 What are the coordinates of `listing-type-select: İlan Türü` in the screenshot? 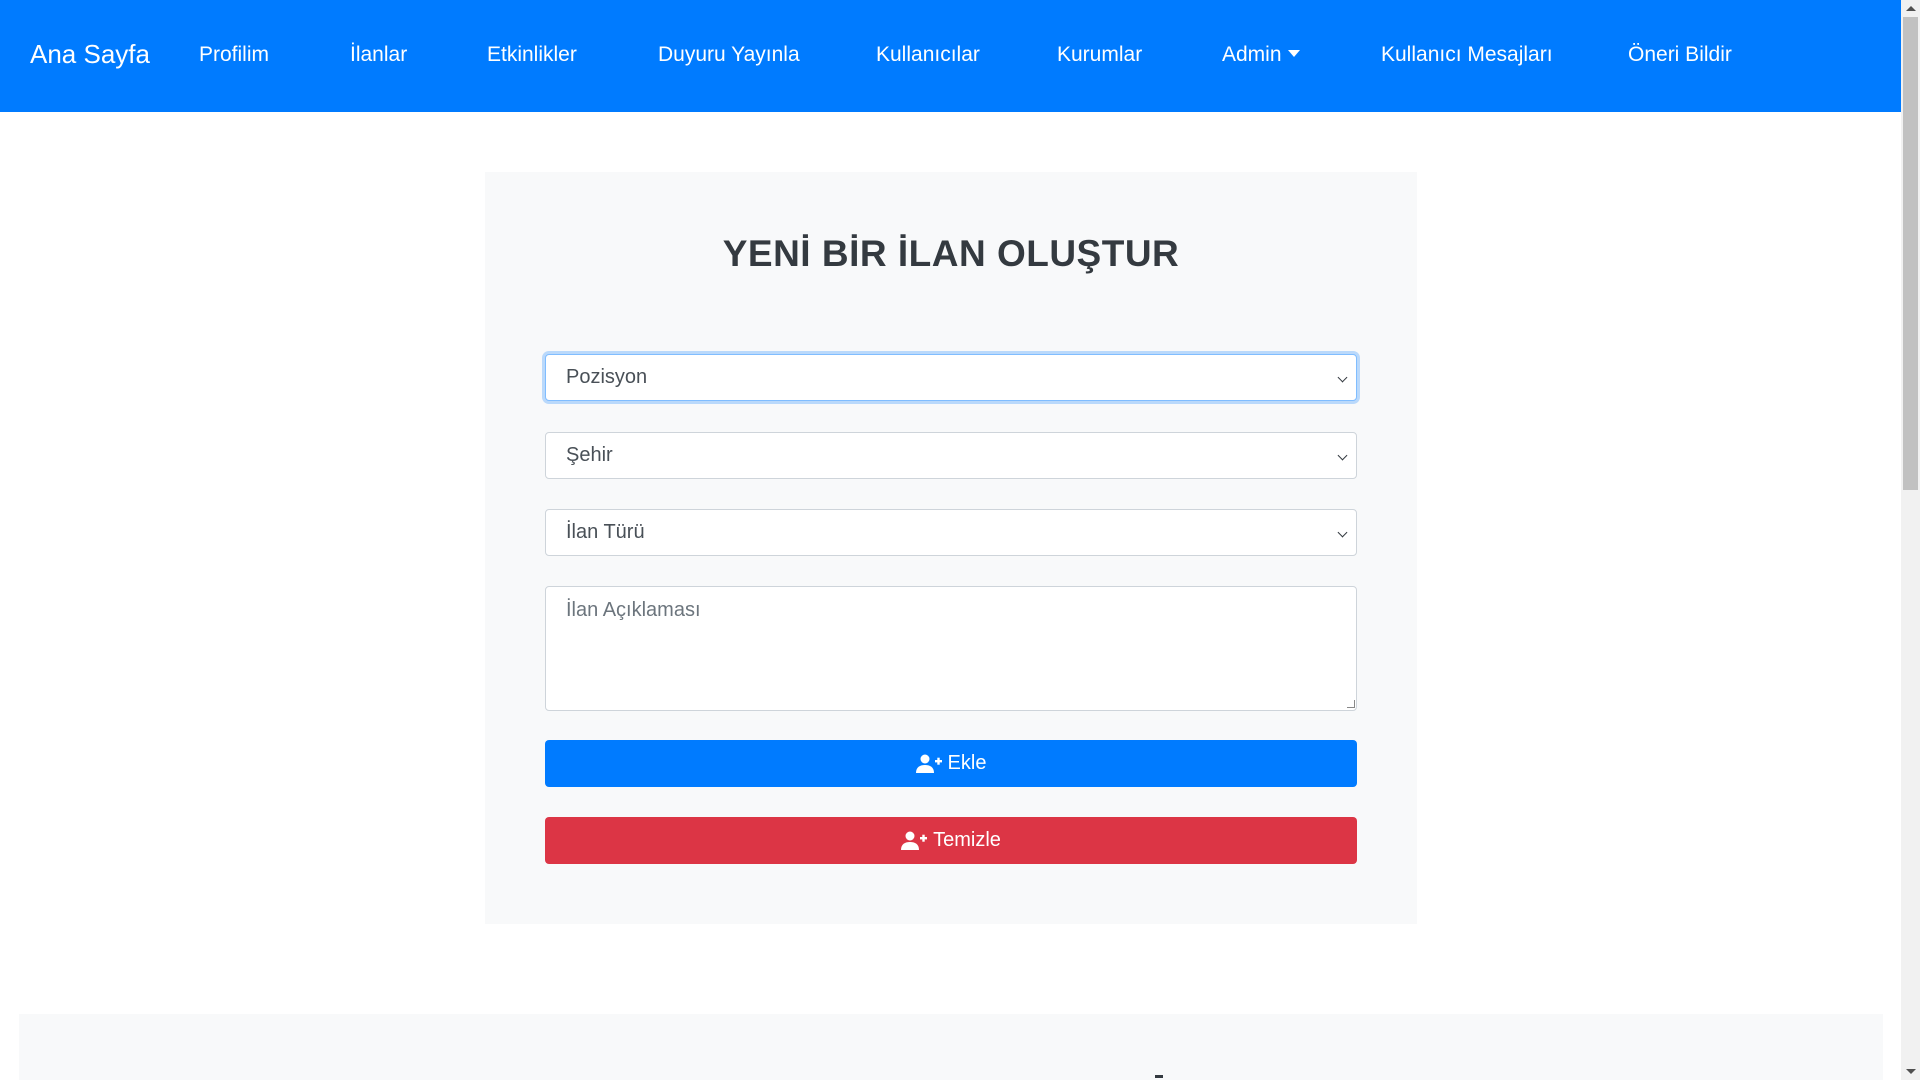 It's located at (951, 532).